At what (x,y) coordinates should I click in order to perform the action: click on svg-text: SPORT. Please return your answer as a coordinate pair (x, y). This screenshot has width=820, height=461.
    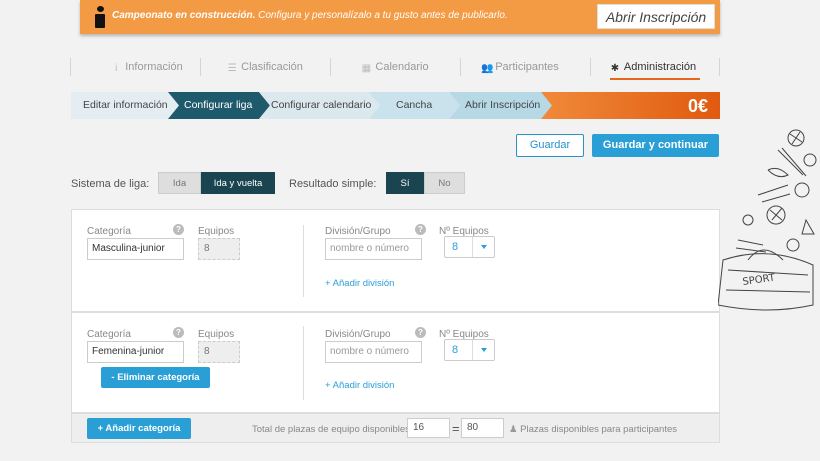
    Looking at the image, I should click on (759, 280).